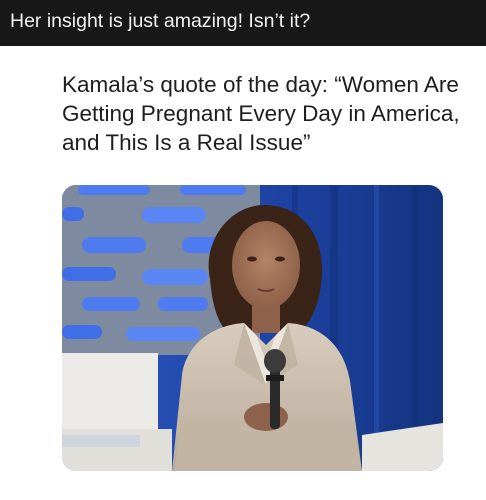 This screenshot has width=486, height=500. Describe the element at coordinates (266, 417) in the screenshot. I see `hands` at that location.